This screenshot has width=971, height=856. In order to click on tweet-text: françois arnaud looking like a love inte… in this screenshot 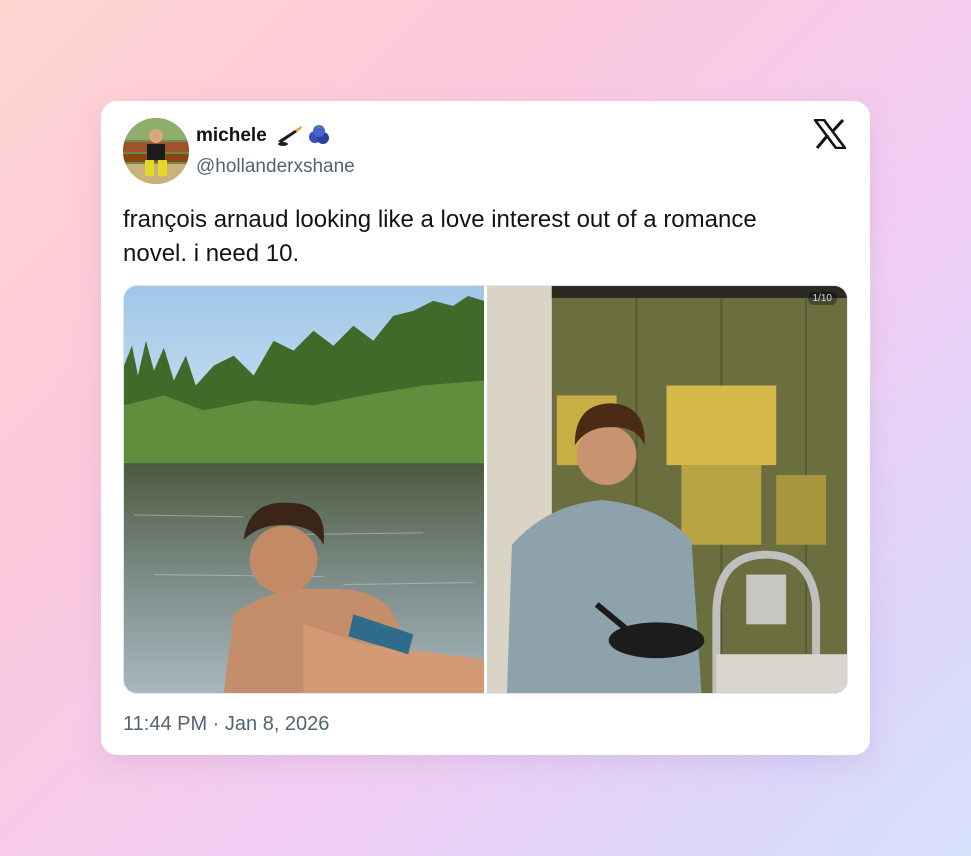, I will do `click(440, 236)`.